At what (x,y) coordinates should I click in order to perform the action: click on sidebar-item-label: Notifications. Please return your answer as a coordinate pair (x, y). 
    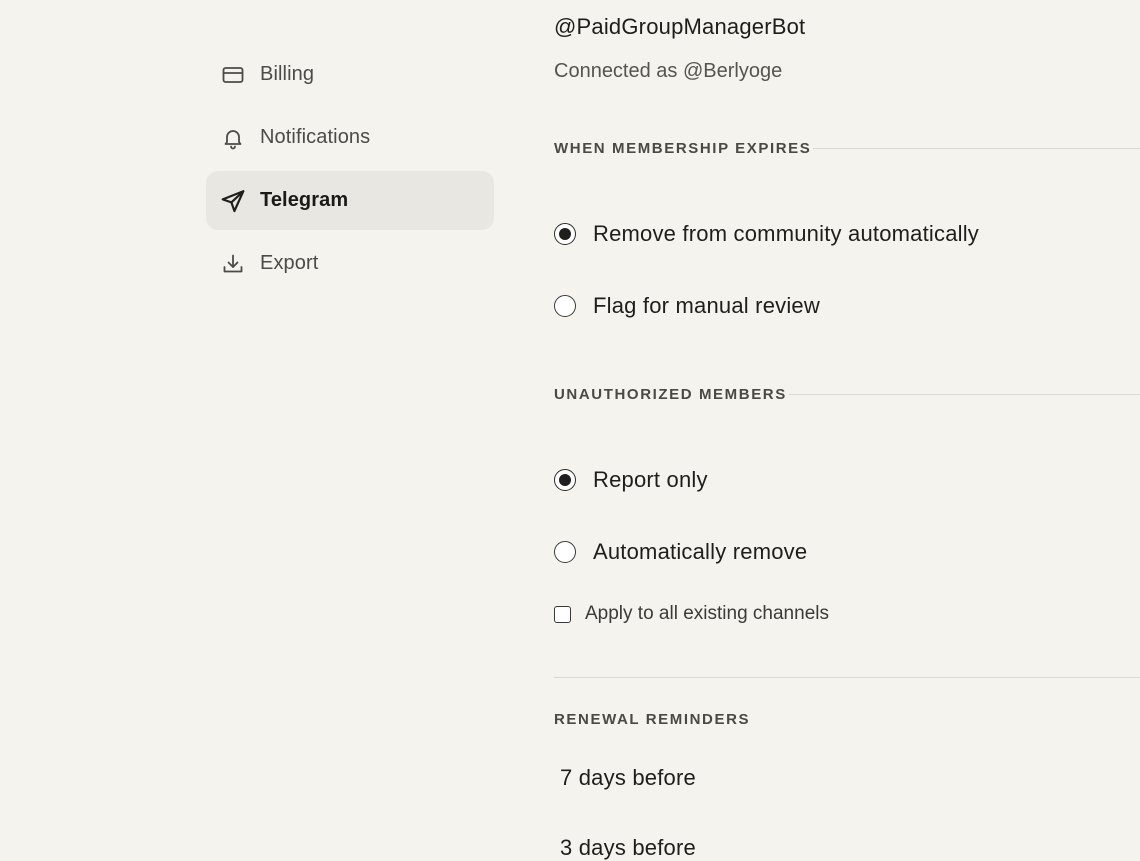
    Looking at the image, I should click on (315, 137).